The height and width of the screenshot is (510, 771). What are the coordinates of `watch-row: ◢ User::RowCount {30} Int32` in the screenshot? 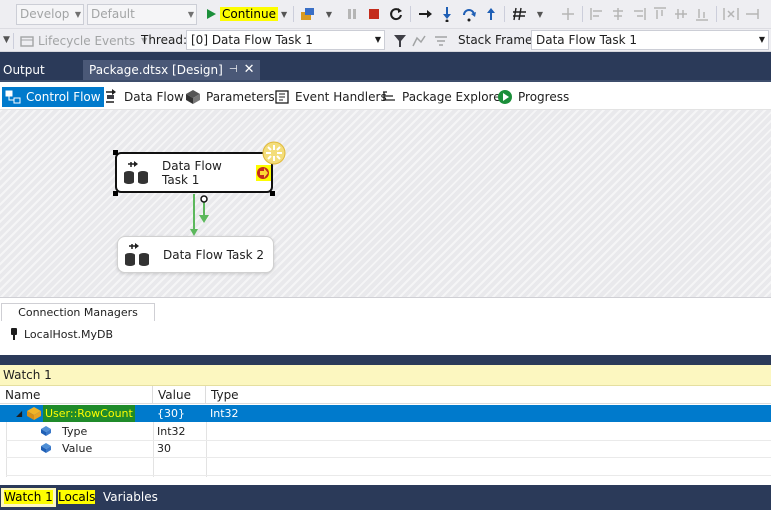 It's located at (385, 413).